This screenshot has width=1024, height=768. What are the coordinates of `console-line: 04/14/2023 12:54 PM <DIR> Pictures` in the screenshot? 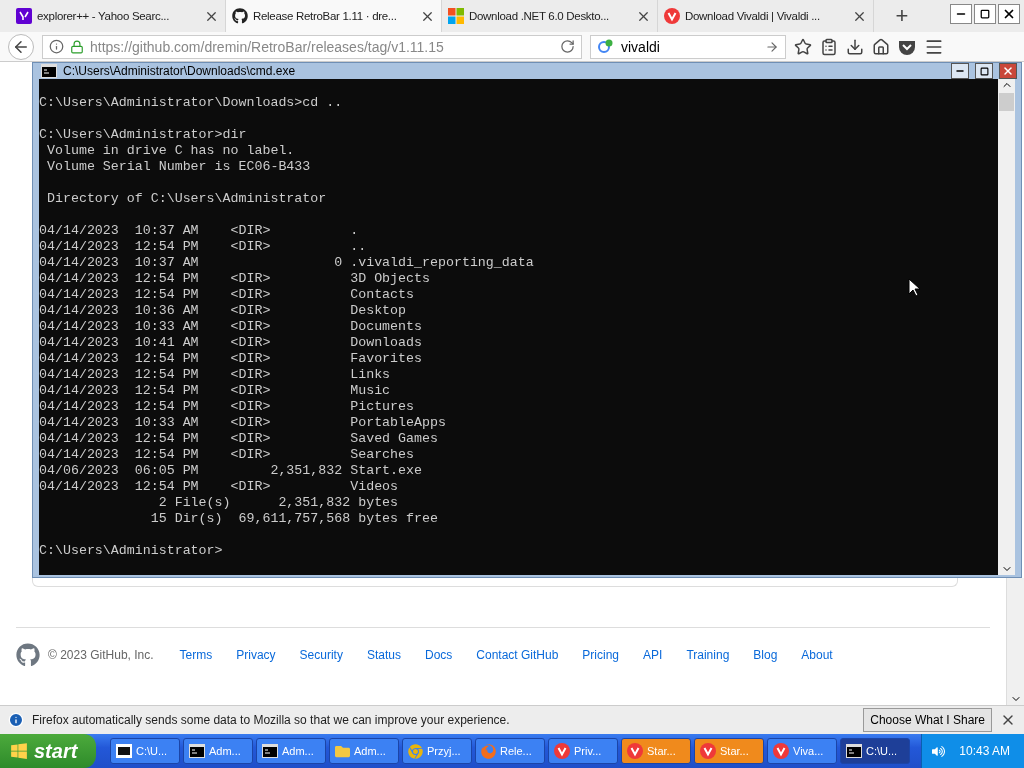 It's located at (227, 407).